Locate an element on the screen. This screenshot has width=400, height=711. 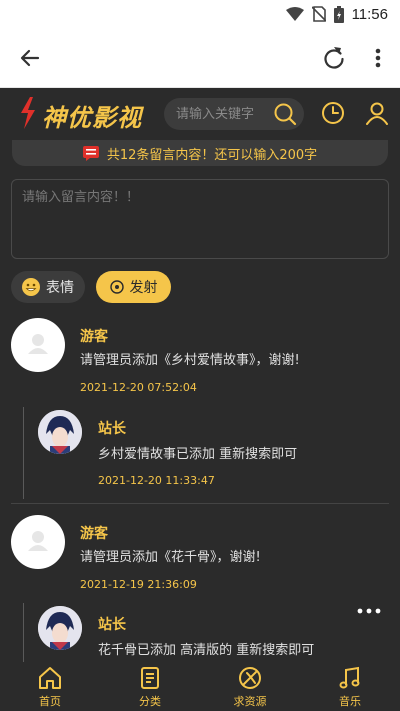
comment-time: 2021-12-20 07:52:04 is located at coordinates (138, 387).